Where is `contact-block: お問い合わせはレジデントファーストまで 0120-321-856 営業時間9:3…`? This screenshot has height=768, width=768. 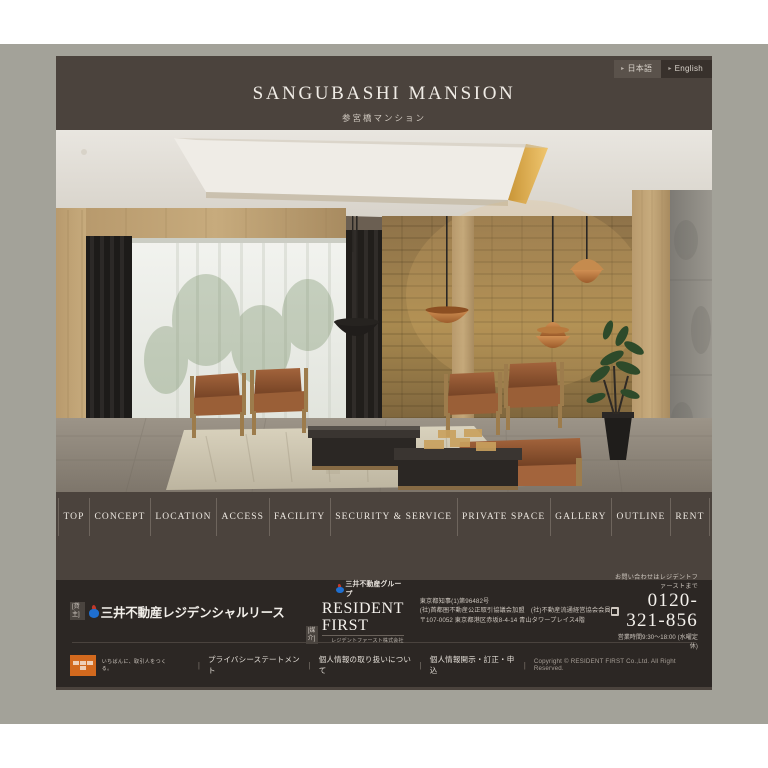 contact-block: お問い合わせはレジデントファーストまで 0120-321-856 営業時間9:3… is located at coordinates (654, 611).